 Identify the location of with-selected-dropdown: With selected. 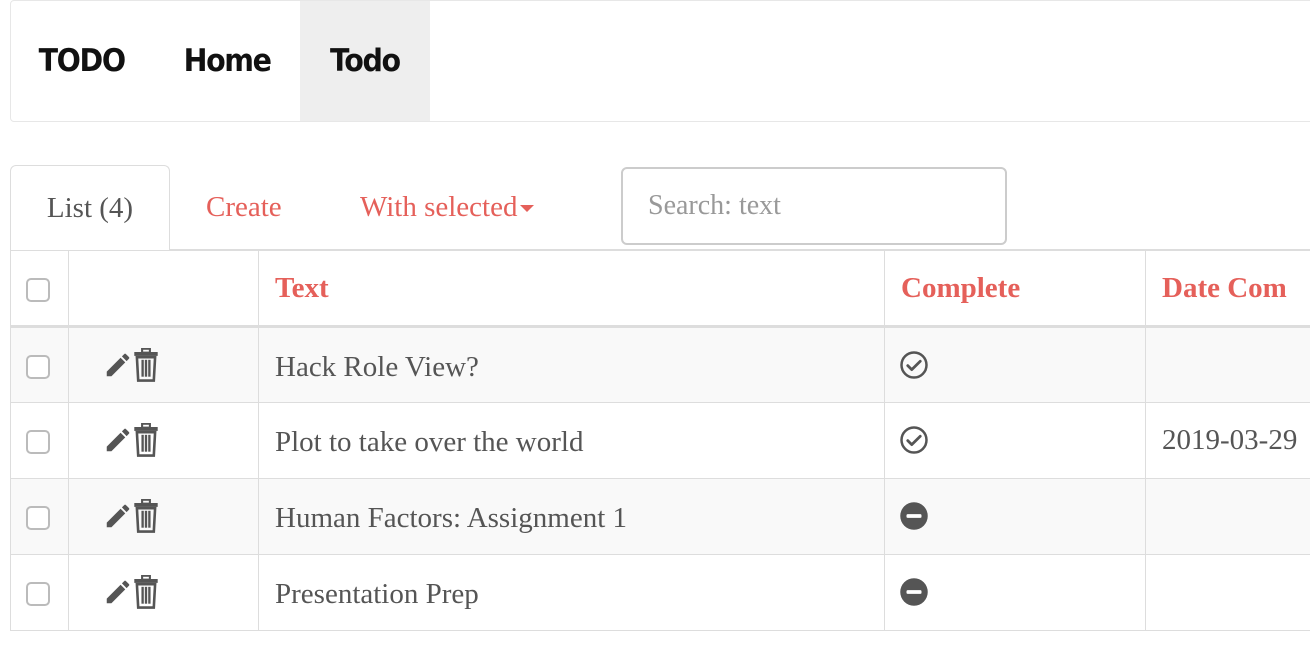
(447, 207).